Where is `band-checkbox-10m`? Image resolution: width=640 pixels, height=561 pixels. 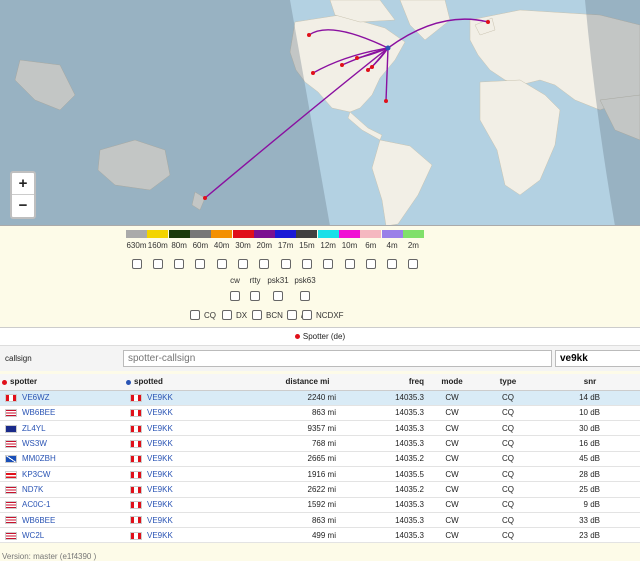
band-checkbox-10m is located at coordinates (349, 264).